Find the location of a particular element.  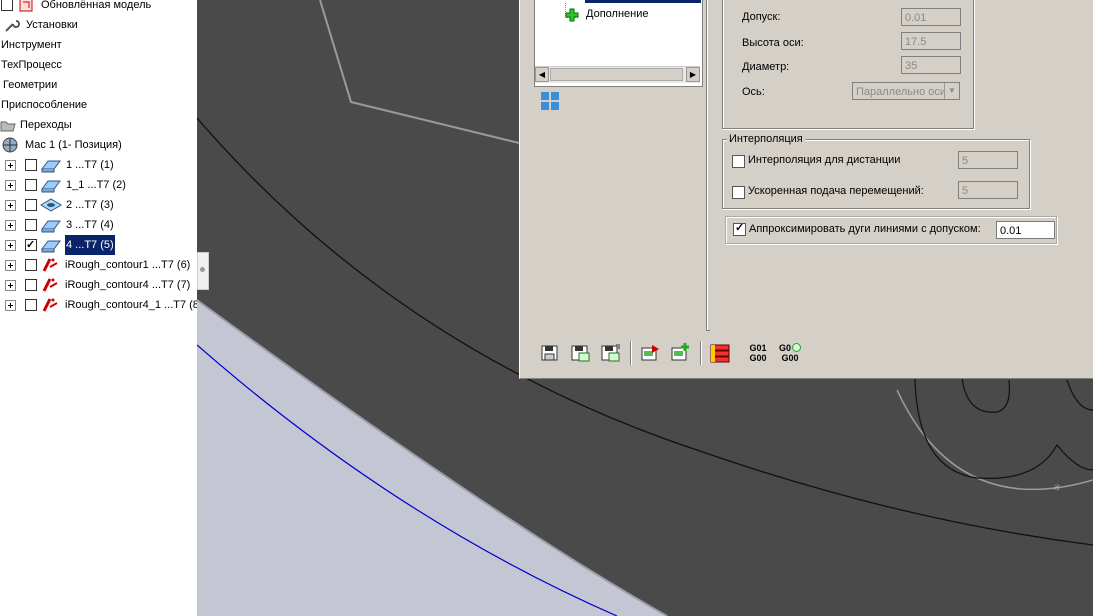

tolerance-field: 0.01 is located at coordinates (931, 17).